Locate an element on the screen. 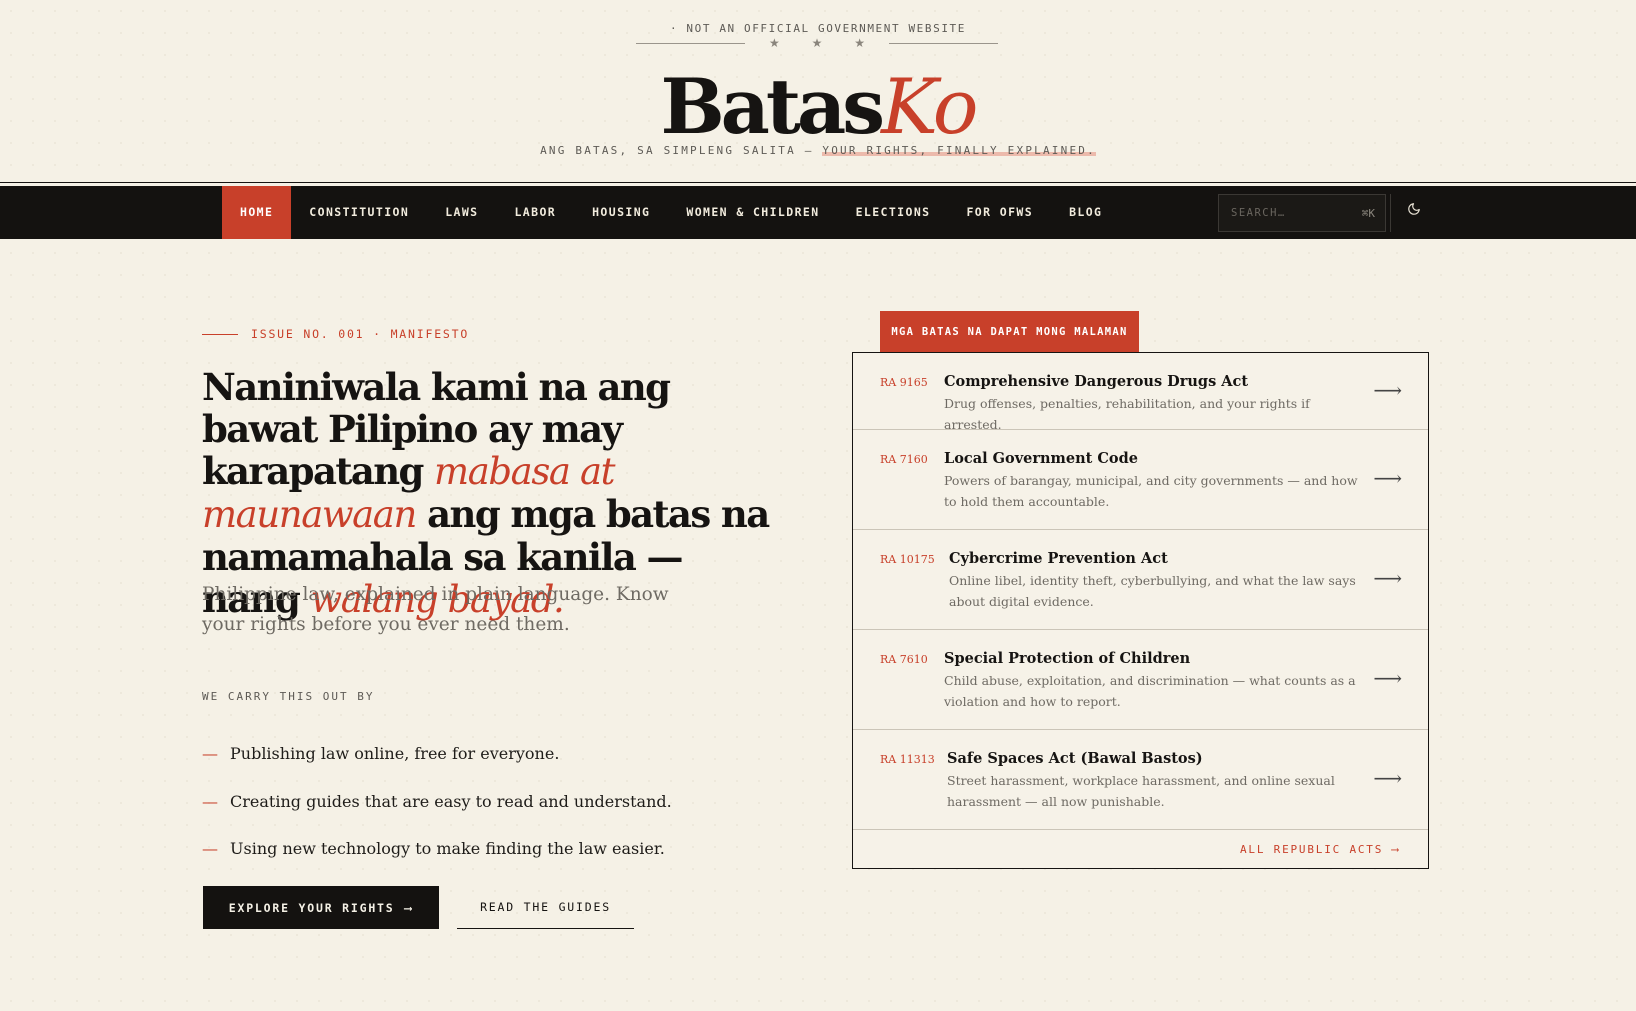  panel-tab: MGA BATAS NA DAPAT MONG MALAMAN is located at coordinates (1009, 331).